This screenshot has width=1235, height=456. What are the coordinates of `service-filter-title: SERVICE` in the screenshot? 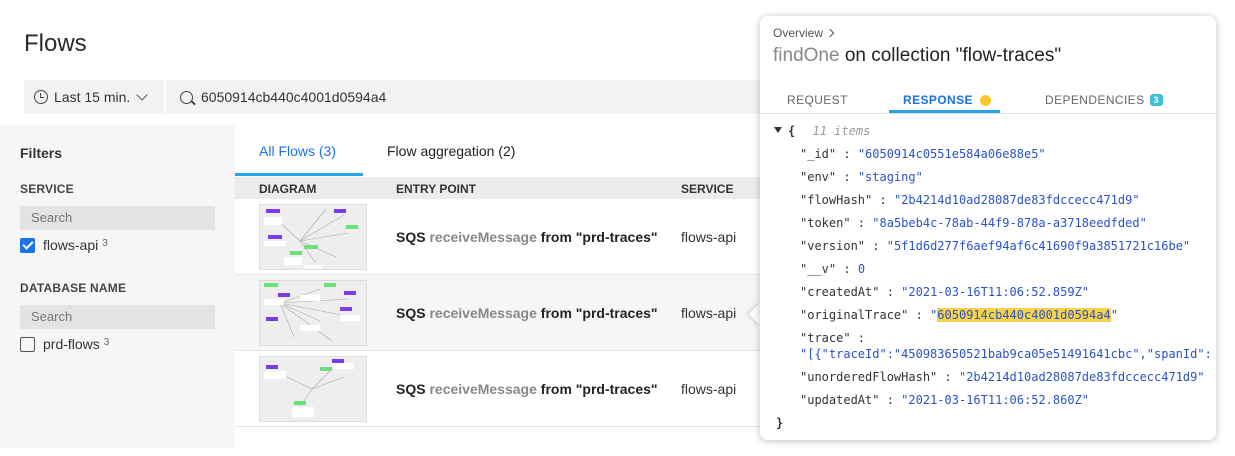 It's located at (47, 189).